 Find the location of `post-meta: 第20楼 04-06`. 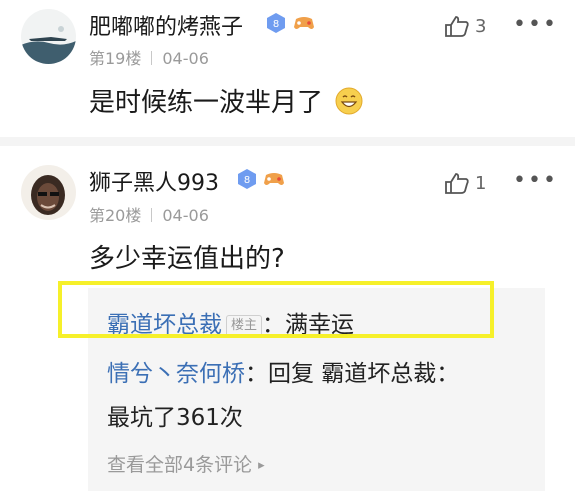

post-meta: 第20楼 04-06 is located at coordinates (149, 214).